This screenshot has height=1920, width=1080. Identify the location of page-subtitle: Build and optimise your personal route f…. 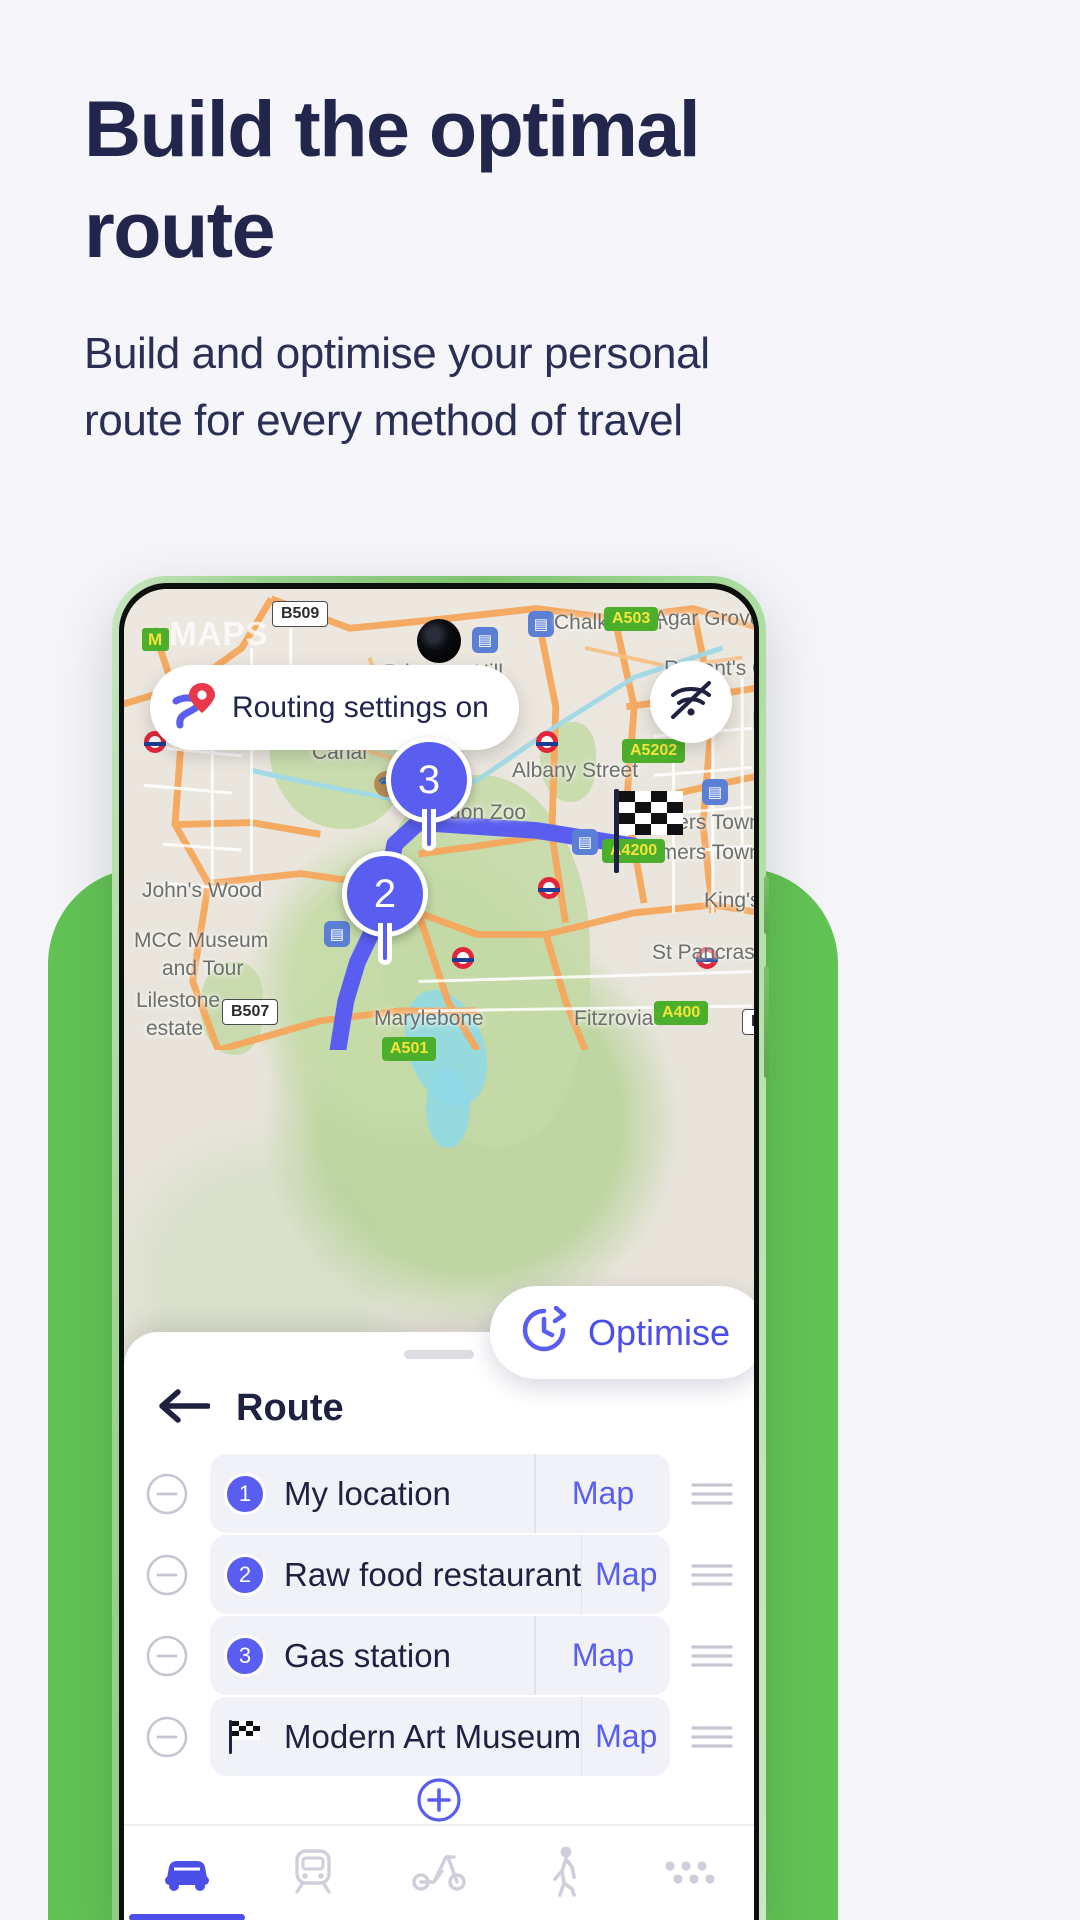
(397, 387).